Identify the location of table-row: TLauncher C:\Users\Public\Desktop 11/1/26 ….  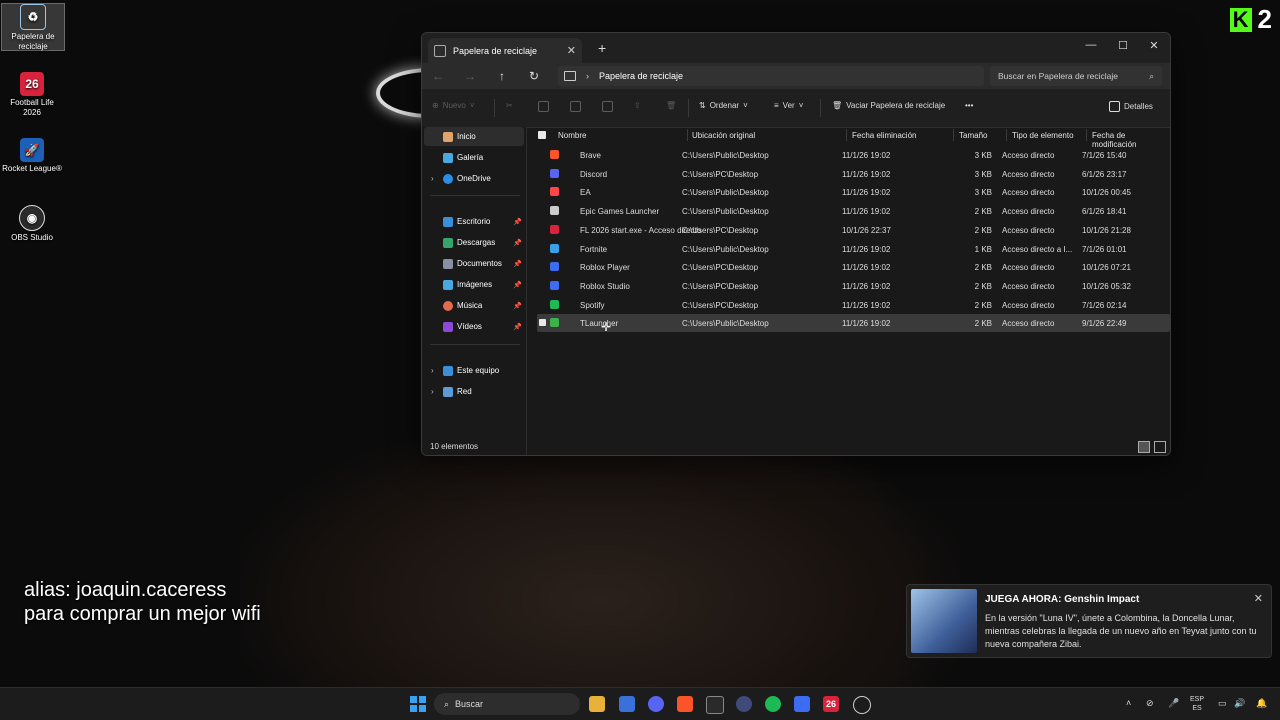
(853, 323).